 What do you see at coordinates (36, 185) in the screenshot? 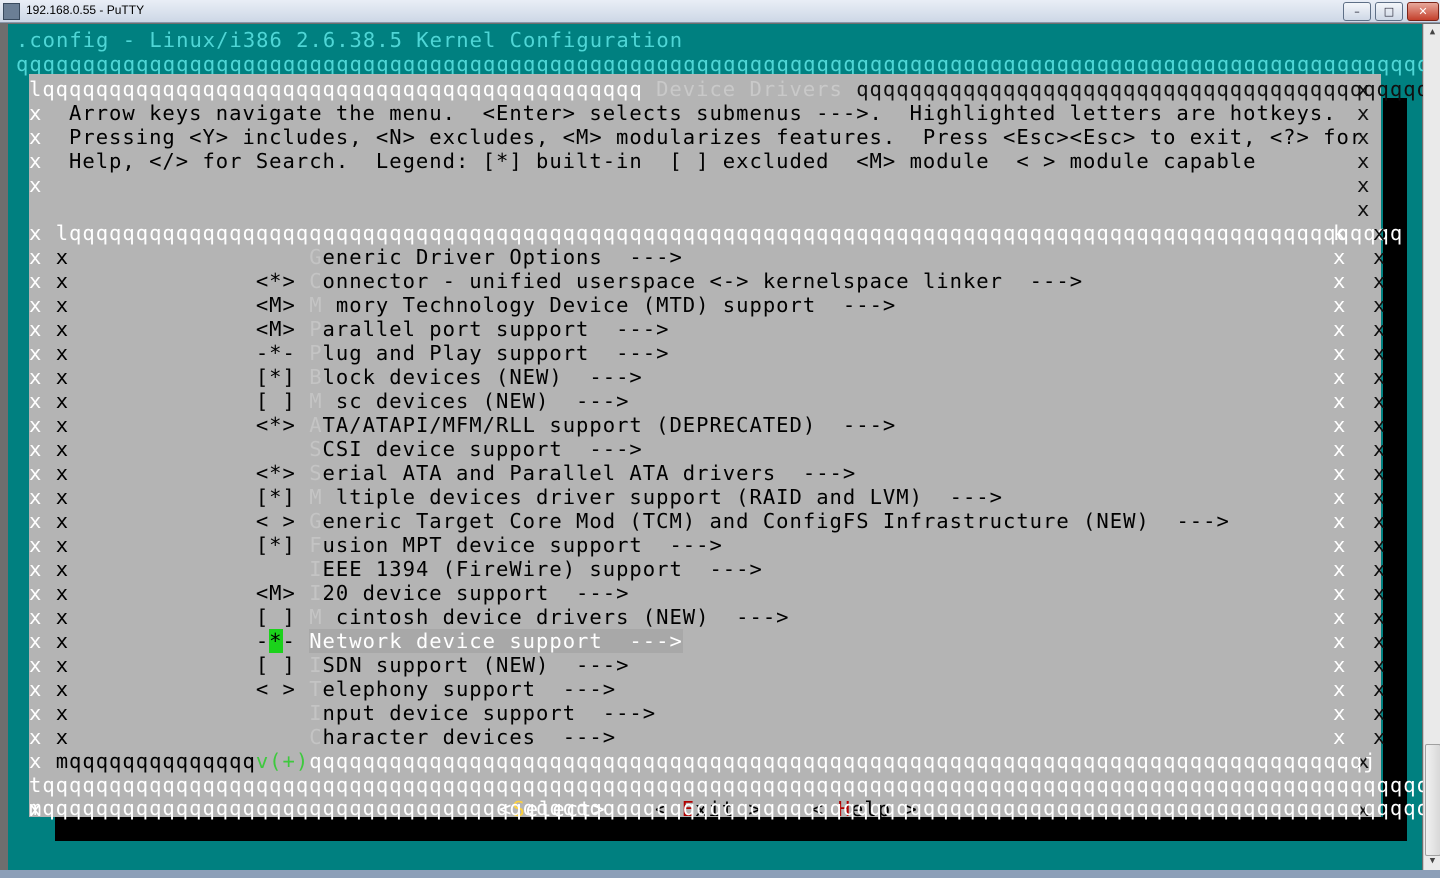
I see `help-blank-line: x` at bounding box center [36, 185].